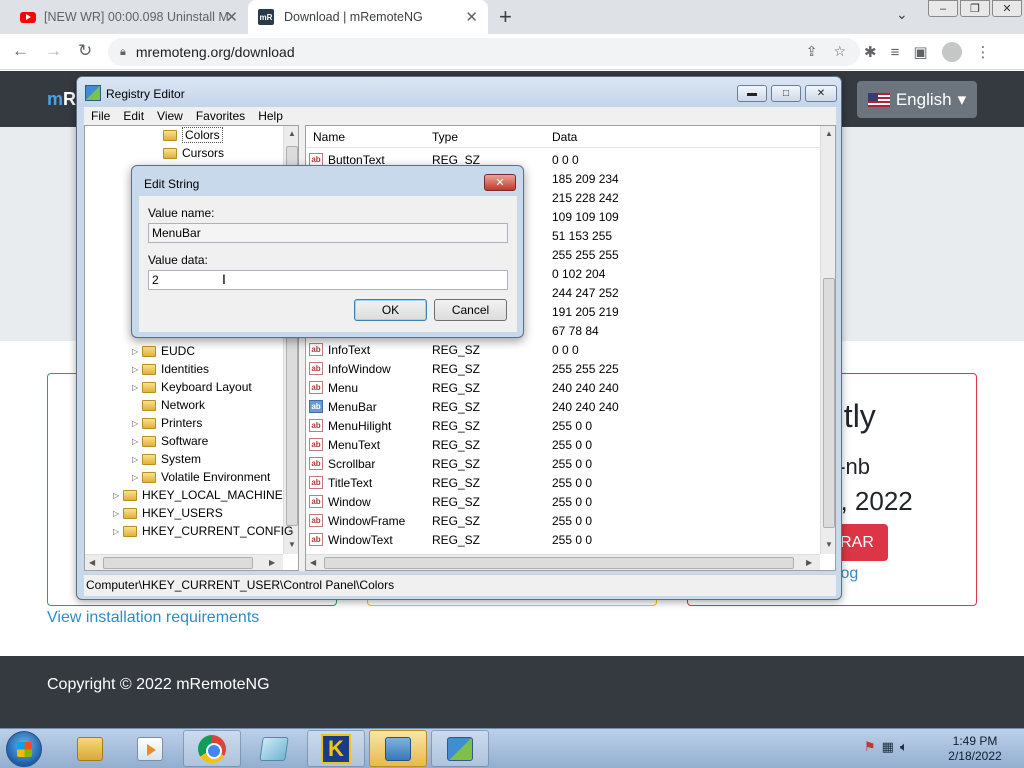  What do you see at coordinates (212, 748) in the screenshot?
I see `taskbar-google-chrome` at bounding box center [212, 748].